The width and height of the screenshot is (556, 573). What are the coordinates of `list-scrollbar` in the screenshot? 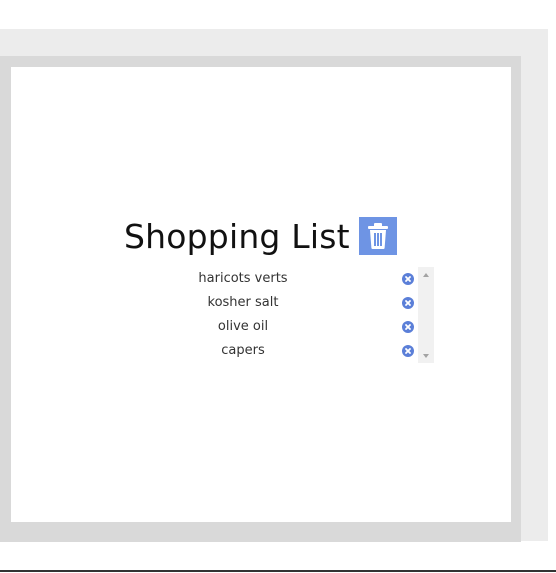 It's located at (426, 315).